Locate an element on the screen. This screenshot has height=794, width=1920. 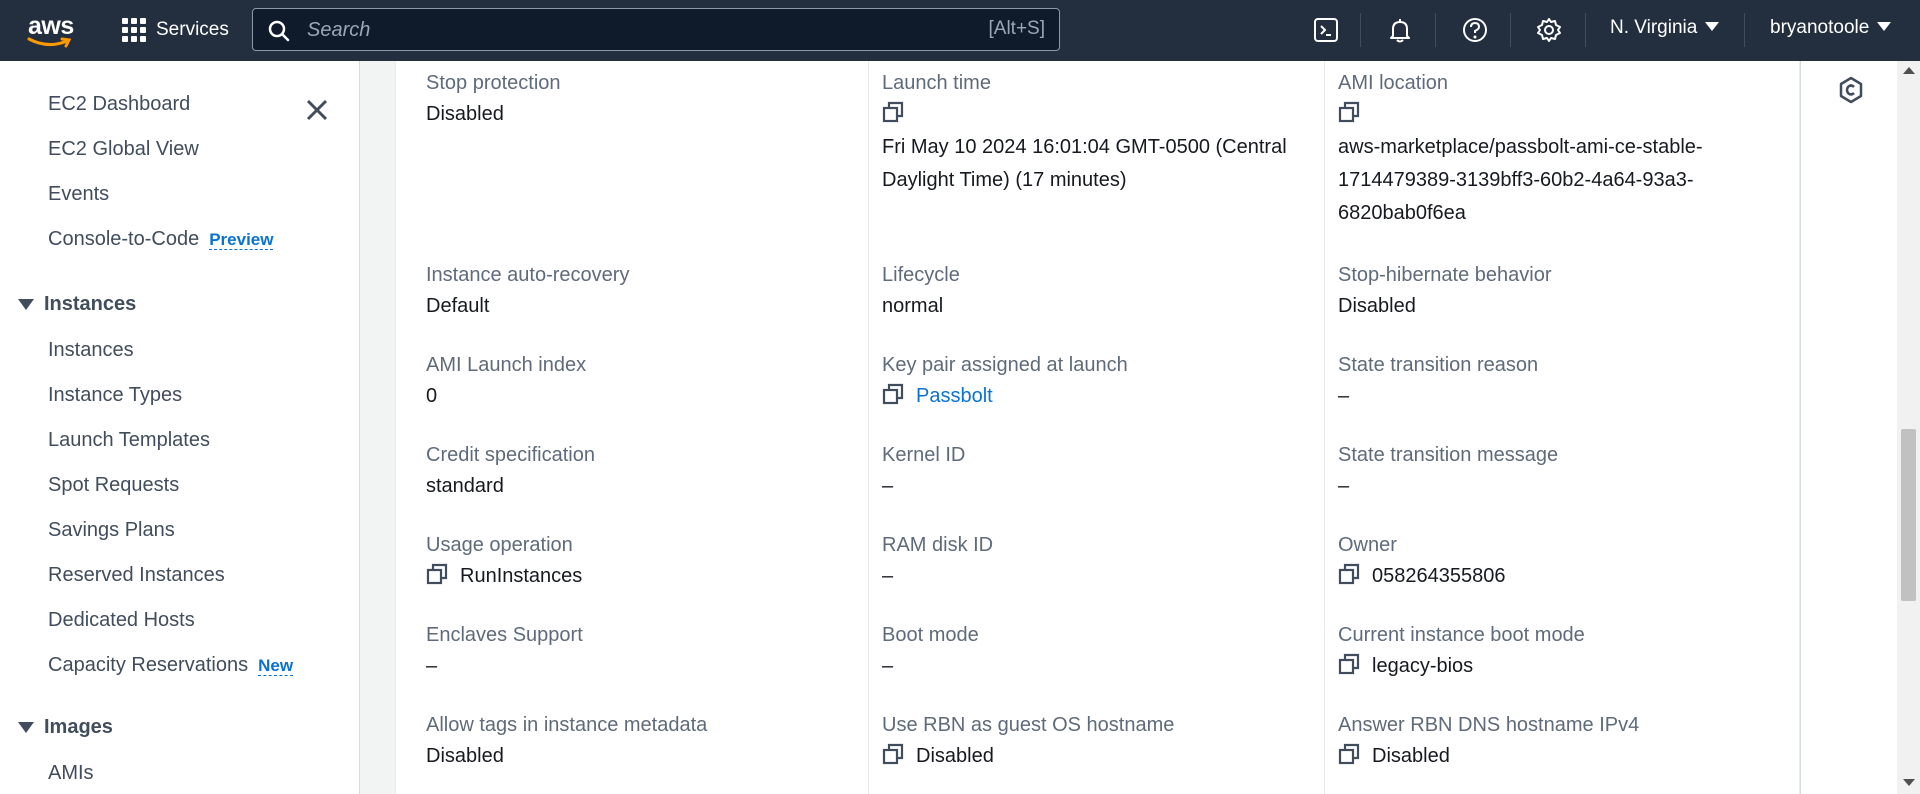
services-menu-button: Services is located at coordinates (175, 30).